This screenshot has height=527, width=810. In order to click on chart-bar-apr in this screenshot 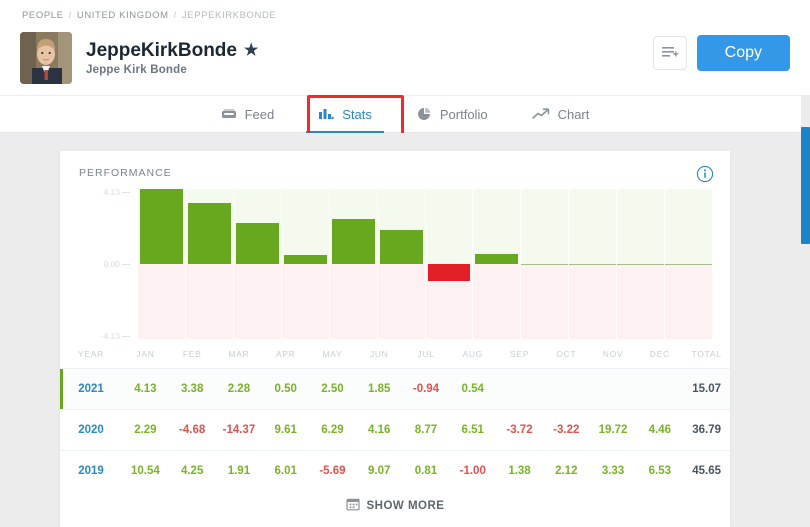, I will do `click(305, 264)`.